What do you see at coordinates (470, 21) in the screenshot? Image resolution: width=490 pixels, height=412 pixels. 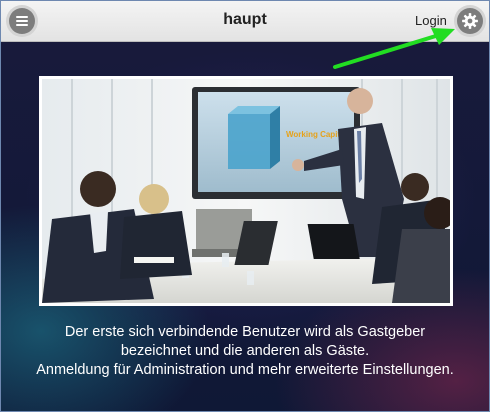 I see `gear-icon` at bounding box center [470, 21].